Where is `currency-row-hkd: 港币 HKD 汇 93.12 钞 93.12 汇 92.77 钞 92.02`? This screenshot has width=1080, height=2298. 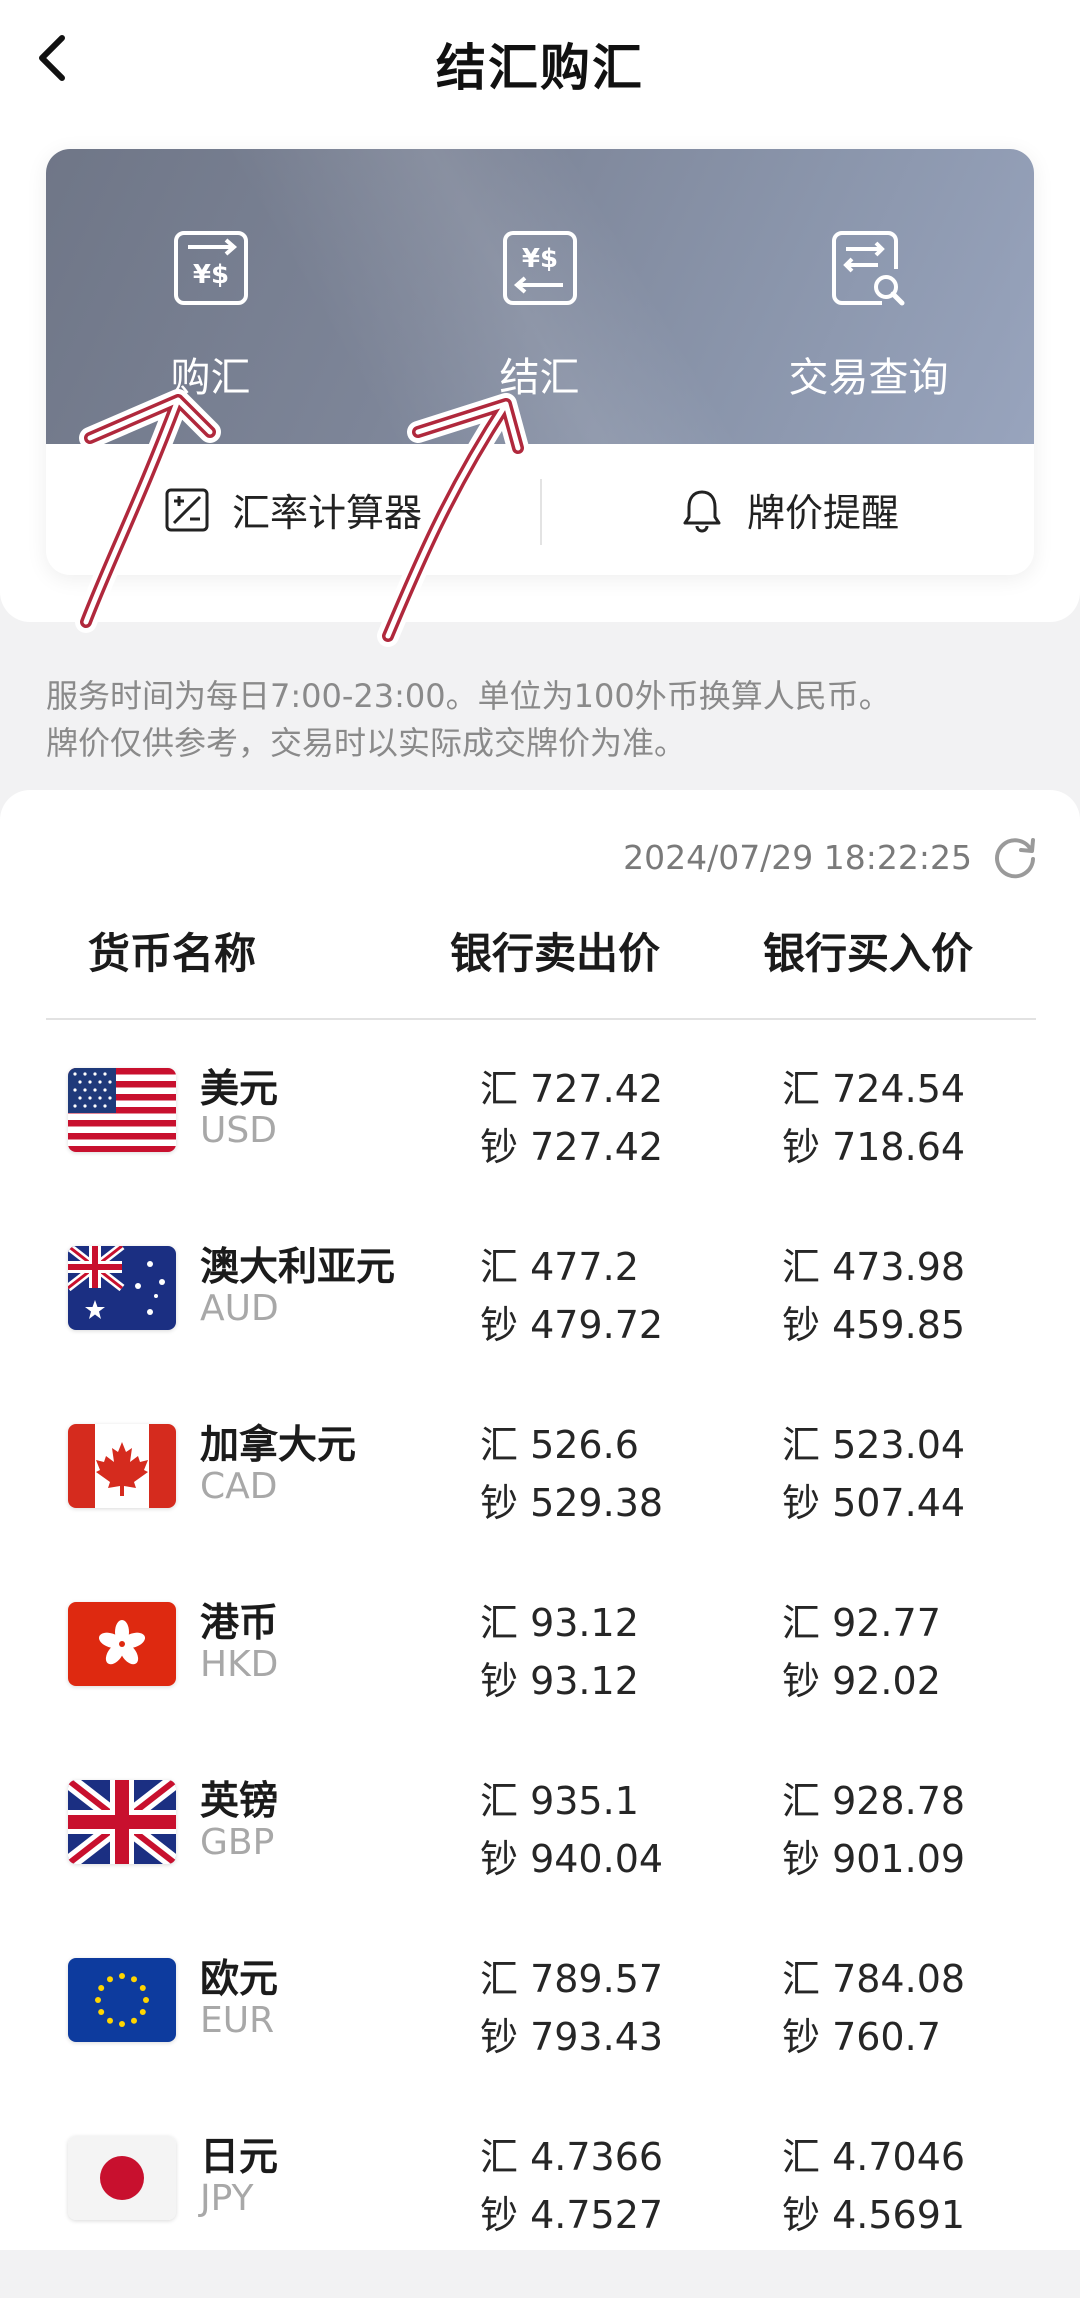 currency-row-hkd: 港币 HKD 汇 93.12 钞 93.12 汇 92.77 钞 92.02 is located at coordinates (540, 1675).